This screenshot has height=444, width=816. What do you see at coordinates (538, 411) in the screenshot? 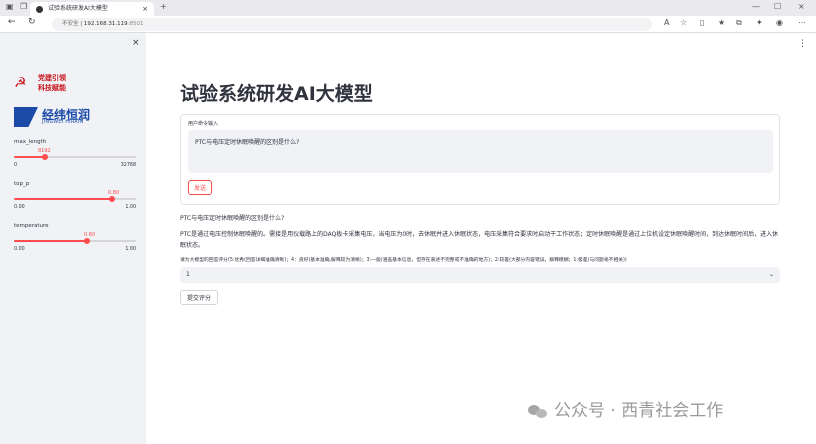
I see `wechat-icon` at bounding box center [538, 411].